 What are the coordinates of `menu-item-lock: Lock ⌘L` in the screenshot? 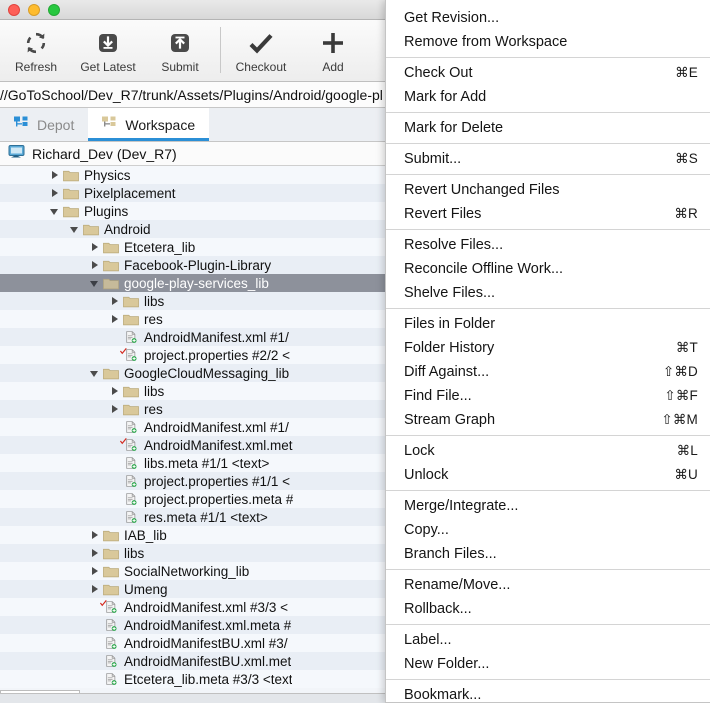 It's located at (548, 451).